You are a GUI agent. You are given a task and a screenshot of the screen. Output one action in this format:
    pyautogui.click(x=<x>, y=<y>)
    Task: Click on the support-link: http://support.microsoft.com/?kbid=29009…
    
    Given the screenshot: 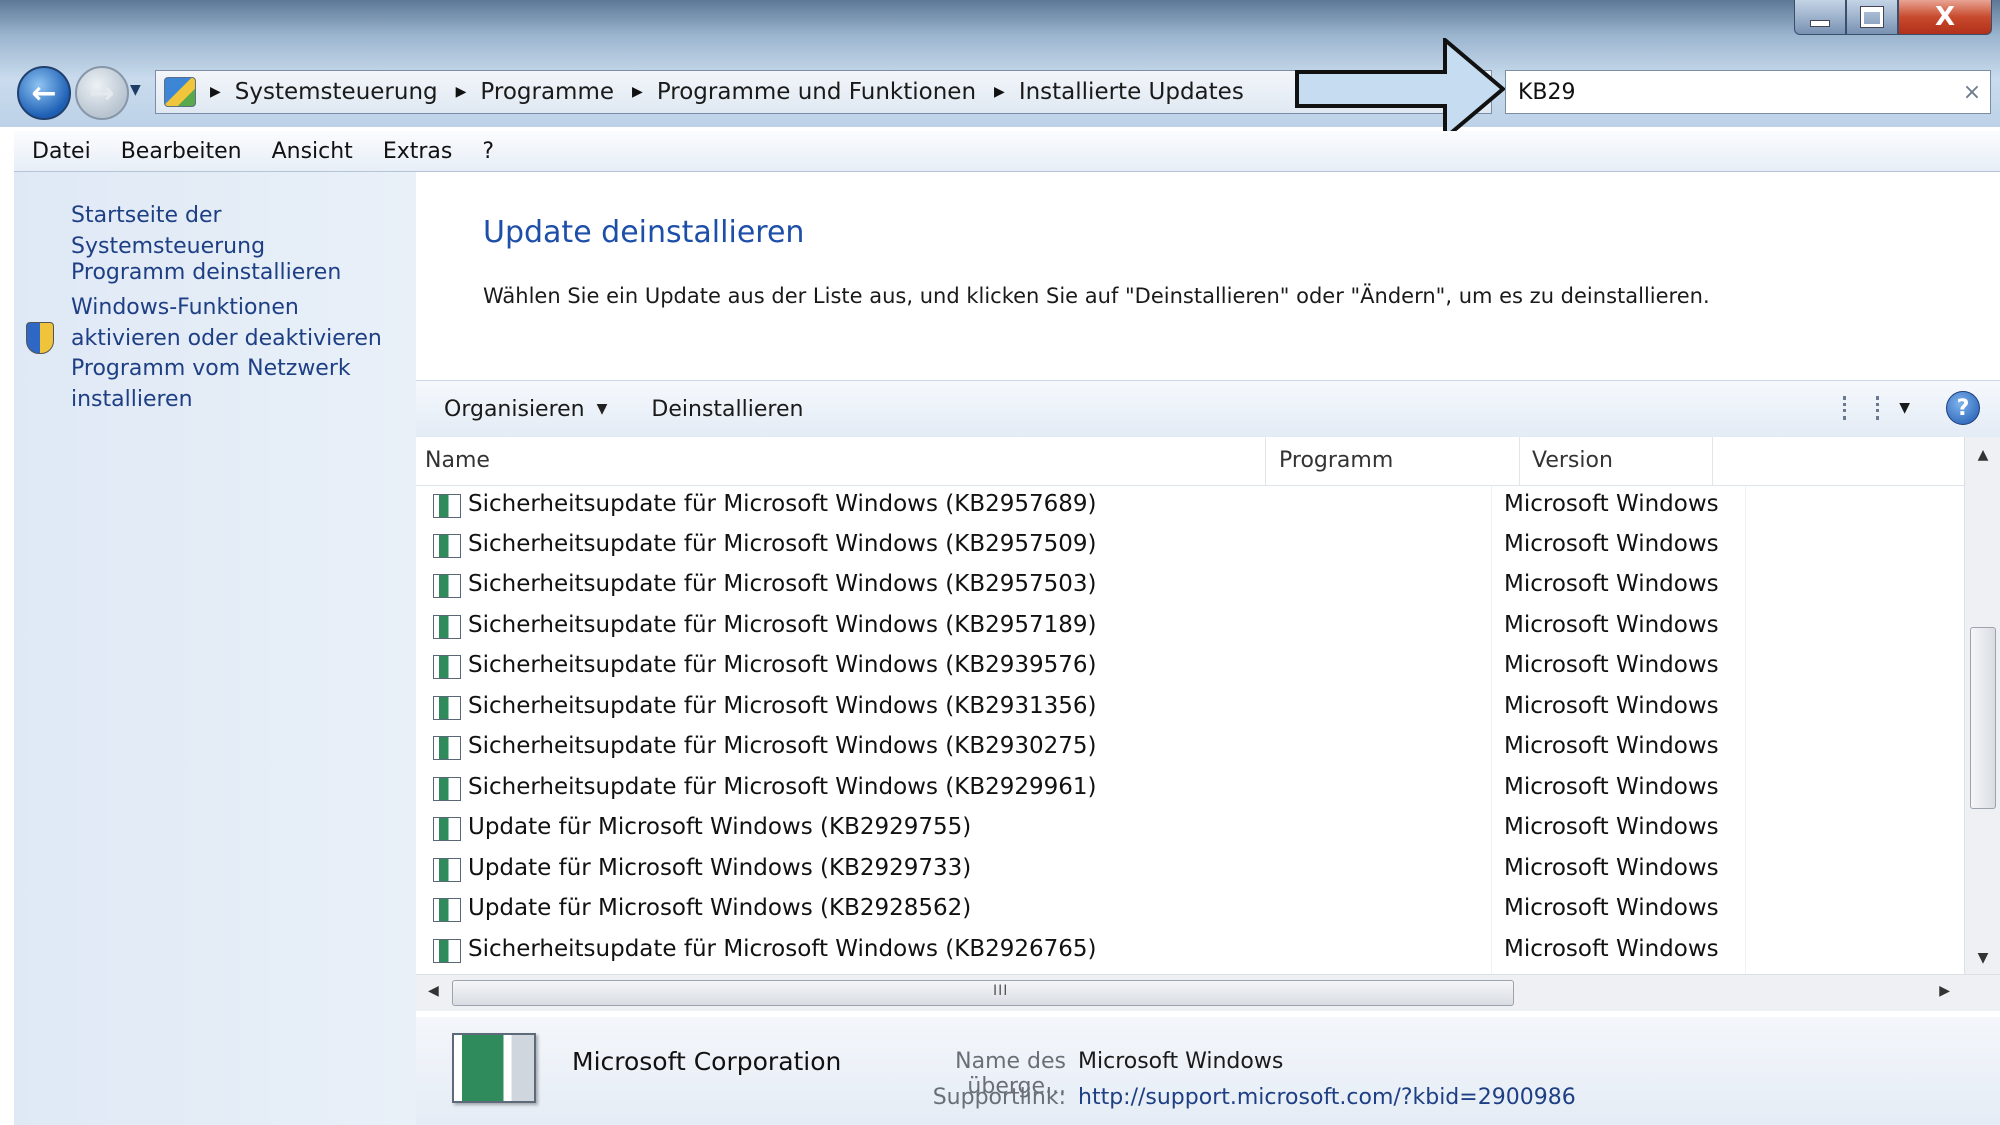 What is the action you would take?
    pyautogui.click(x=1327, y=1097)
    